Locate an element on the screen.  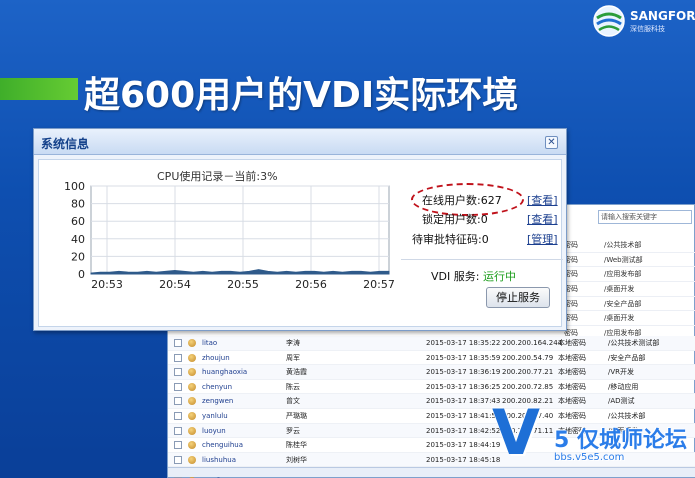
close-icon: ✕ is located at coordinates (551, 142).